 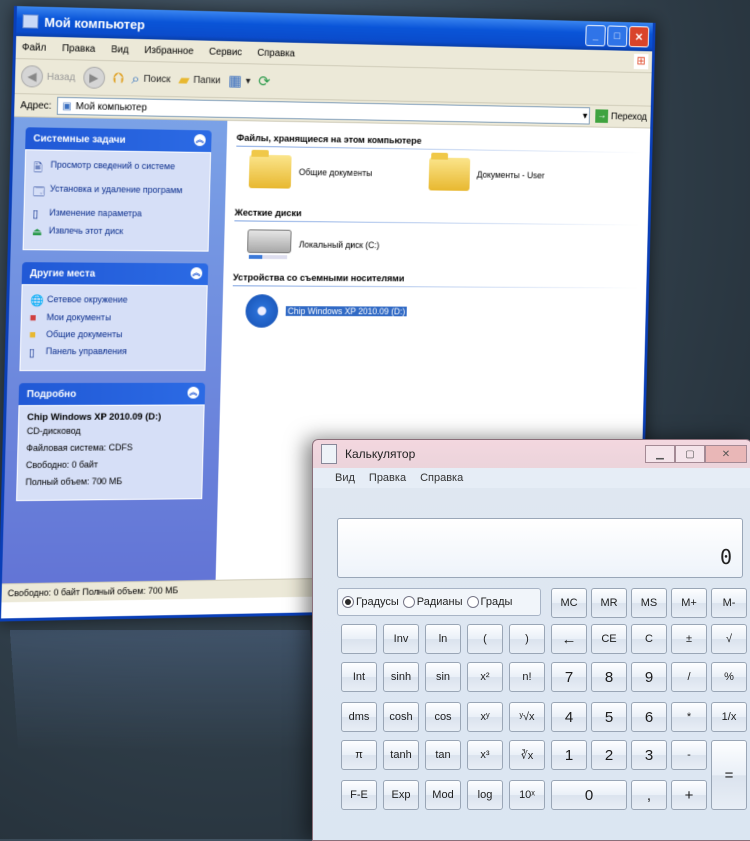 I want to click on task-add-remove: 🗔 Установка и удаление программ, so click(x=117, y=193).